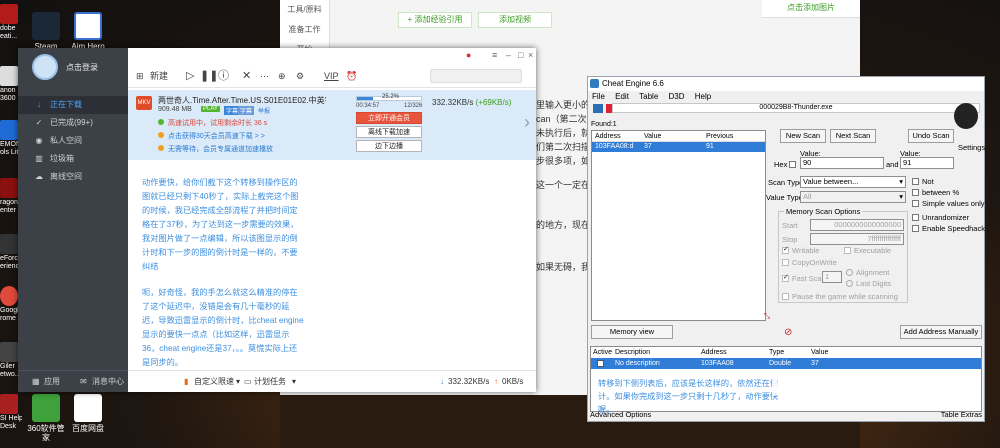  Describe the element at coordinates (476, 76) in the screenshot. I see `search-input` at that location.